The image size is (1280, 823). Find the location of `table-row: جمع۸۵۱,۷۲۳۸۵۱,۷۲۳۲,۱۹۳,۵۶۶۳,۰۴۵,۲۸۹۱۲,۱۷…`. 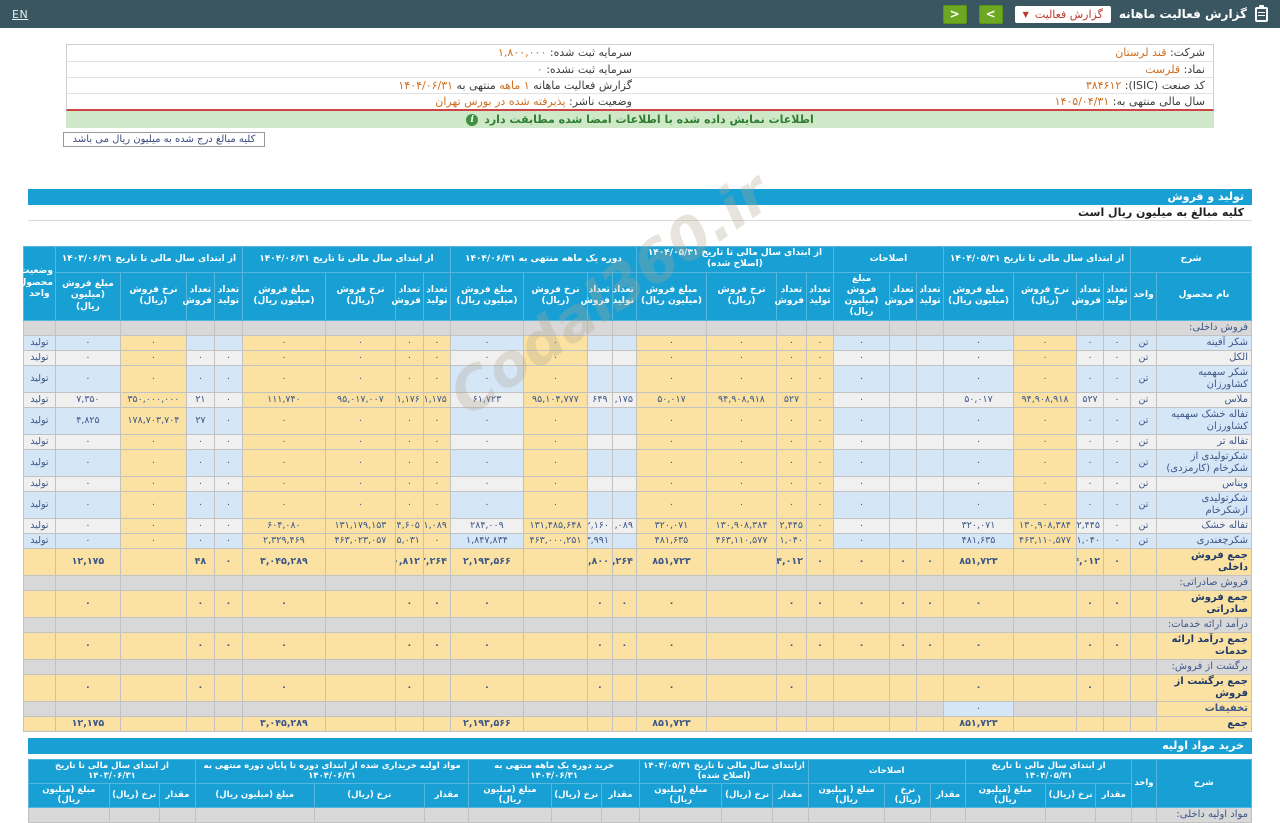

table-row: جمع۸۵۱,۷۲۳۸۵۱,۷۲۳۲,۱۹۳,۵۶۶۳,۰۴۵,۲۸۹۱۲,۱۷… is located at coordinates (637, 723).